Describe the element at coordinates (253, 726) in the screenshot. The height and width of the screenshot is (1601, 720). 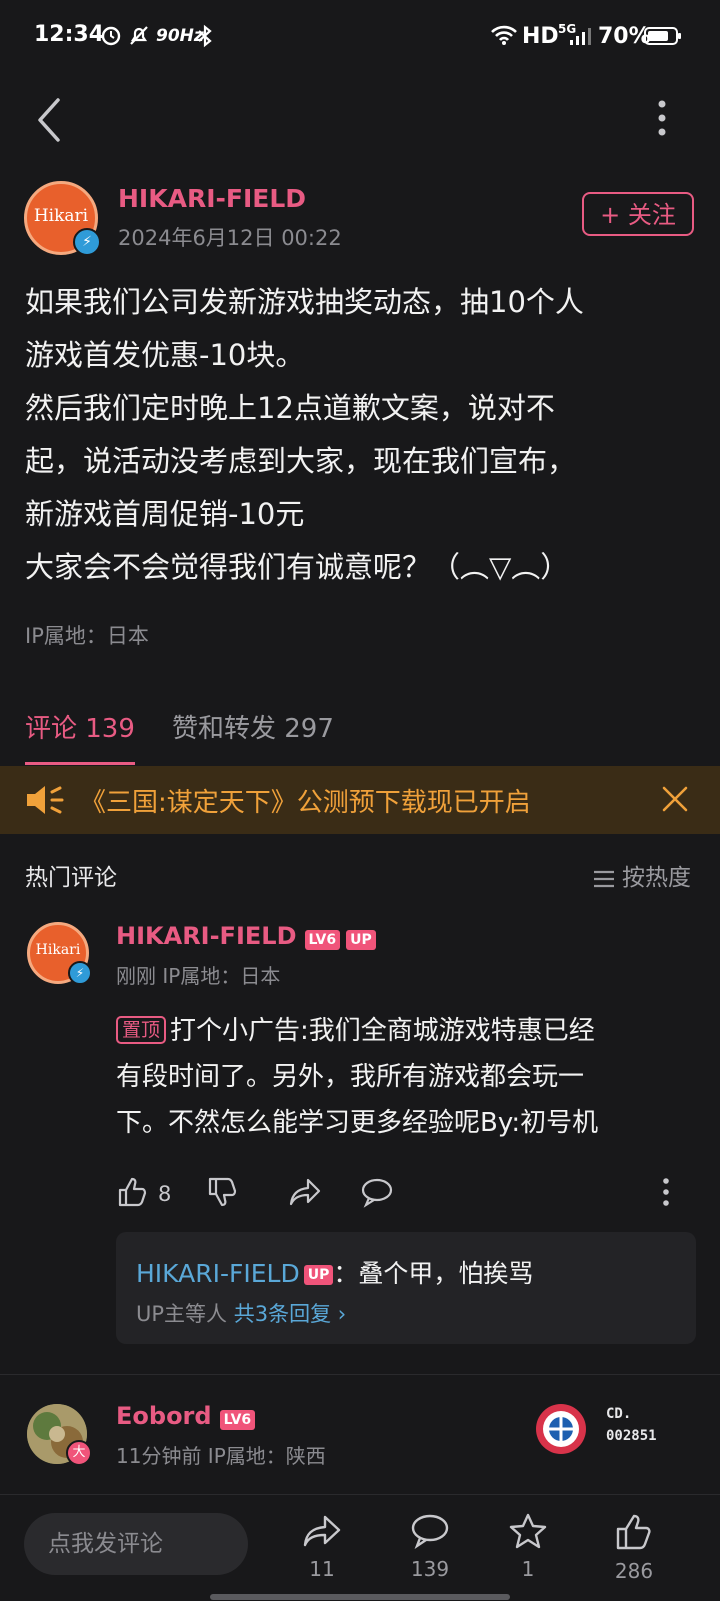
I see `tab-likes-forwards: 赞和转发 297` at that location.